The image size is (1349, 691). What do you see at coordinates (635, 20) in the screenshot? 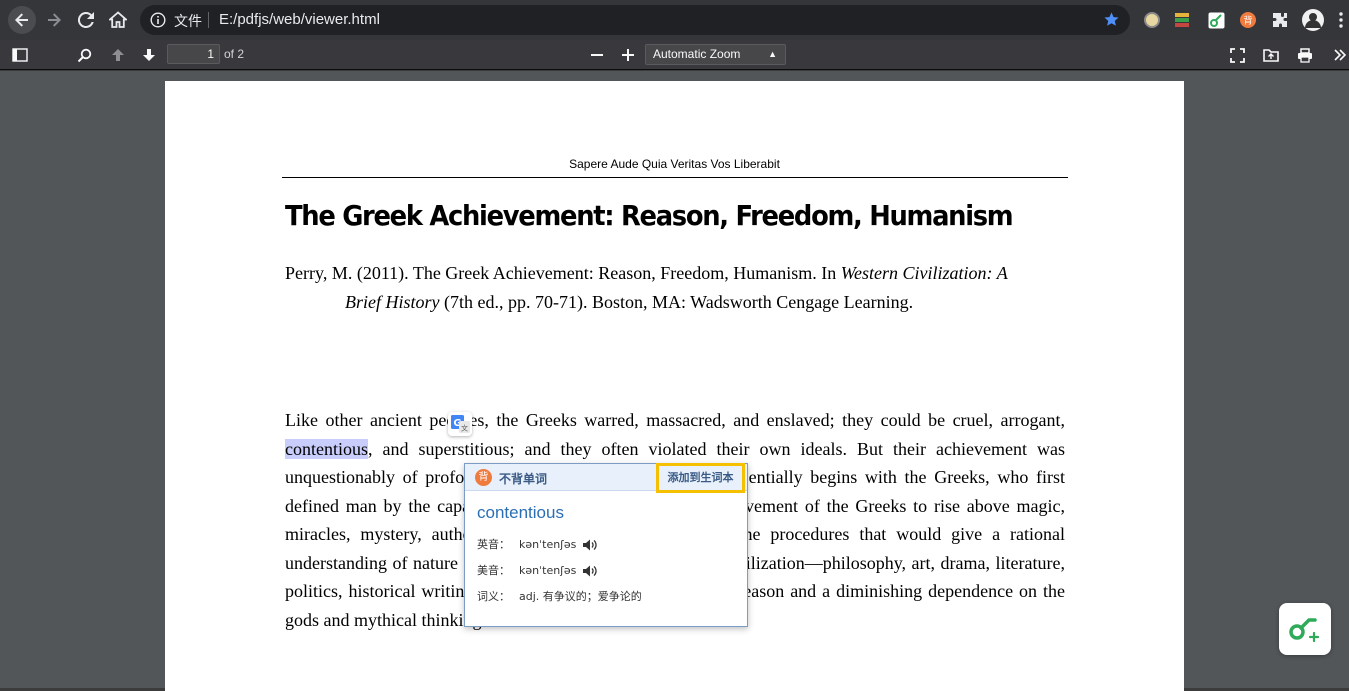
I see `address-bar: 文件 E:/pdfjs/web/viewer.html` at bounding box center [635, 20].